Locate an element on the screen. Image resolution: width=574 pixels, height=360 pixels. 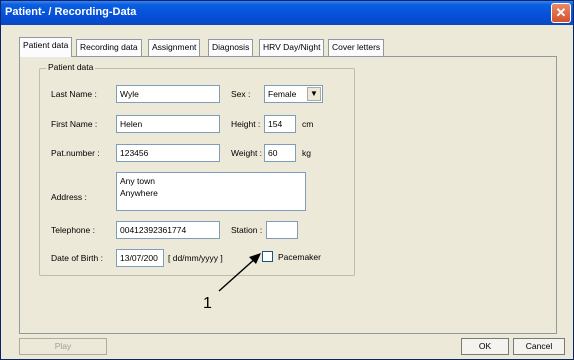
tab-hrv-day-night: HRV Day/Night is located at coordinates (292, 47).